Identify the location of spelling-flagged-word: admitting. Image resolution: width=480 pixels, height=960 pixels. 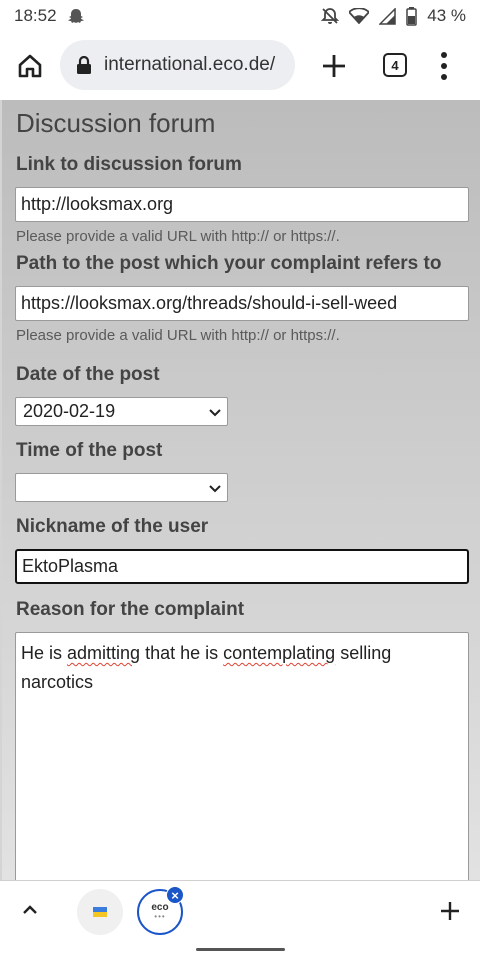
(104, 653).